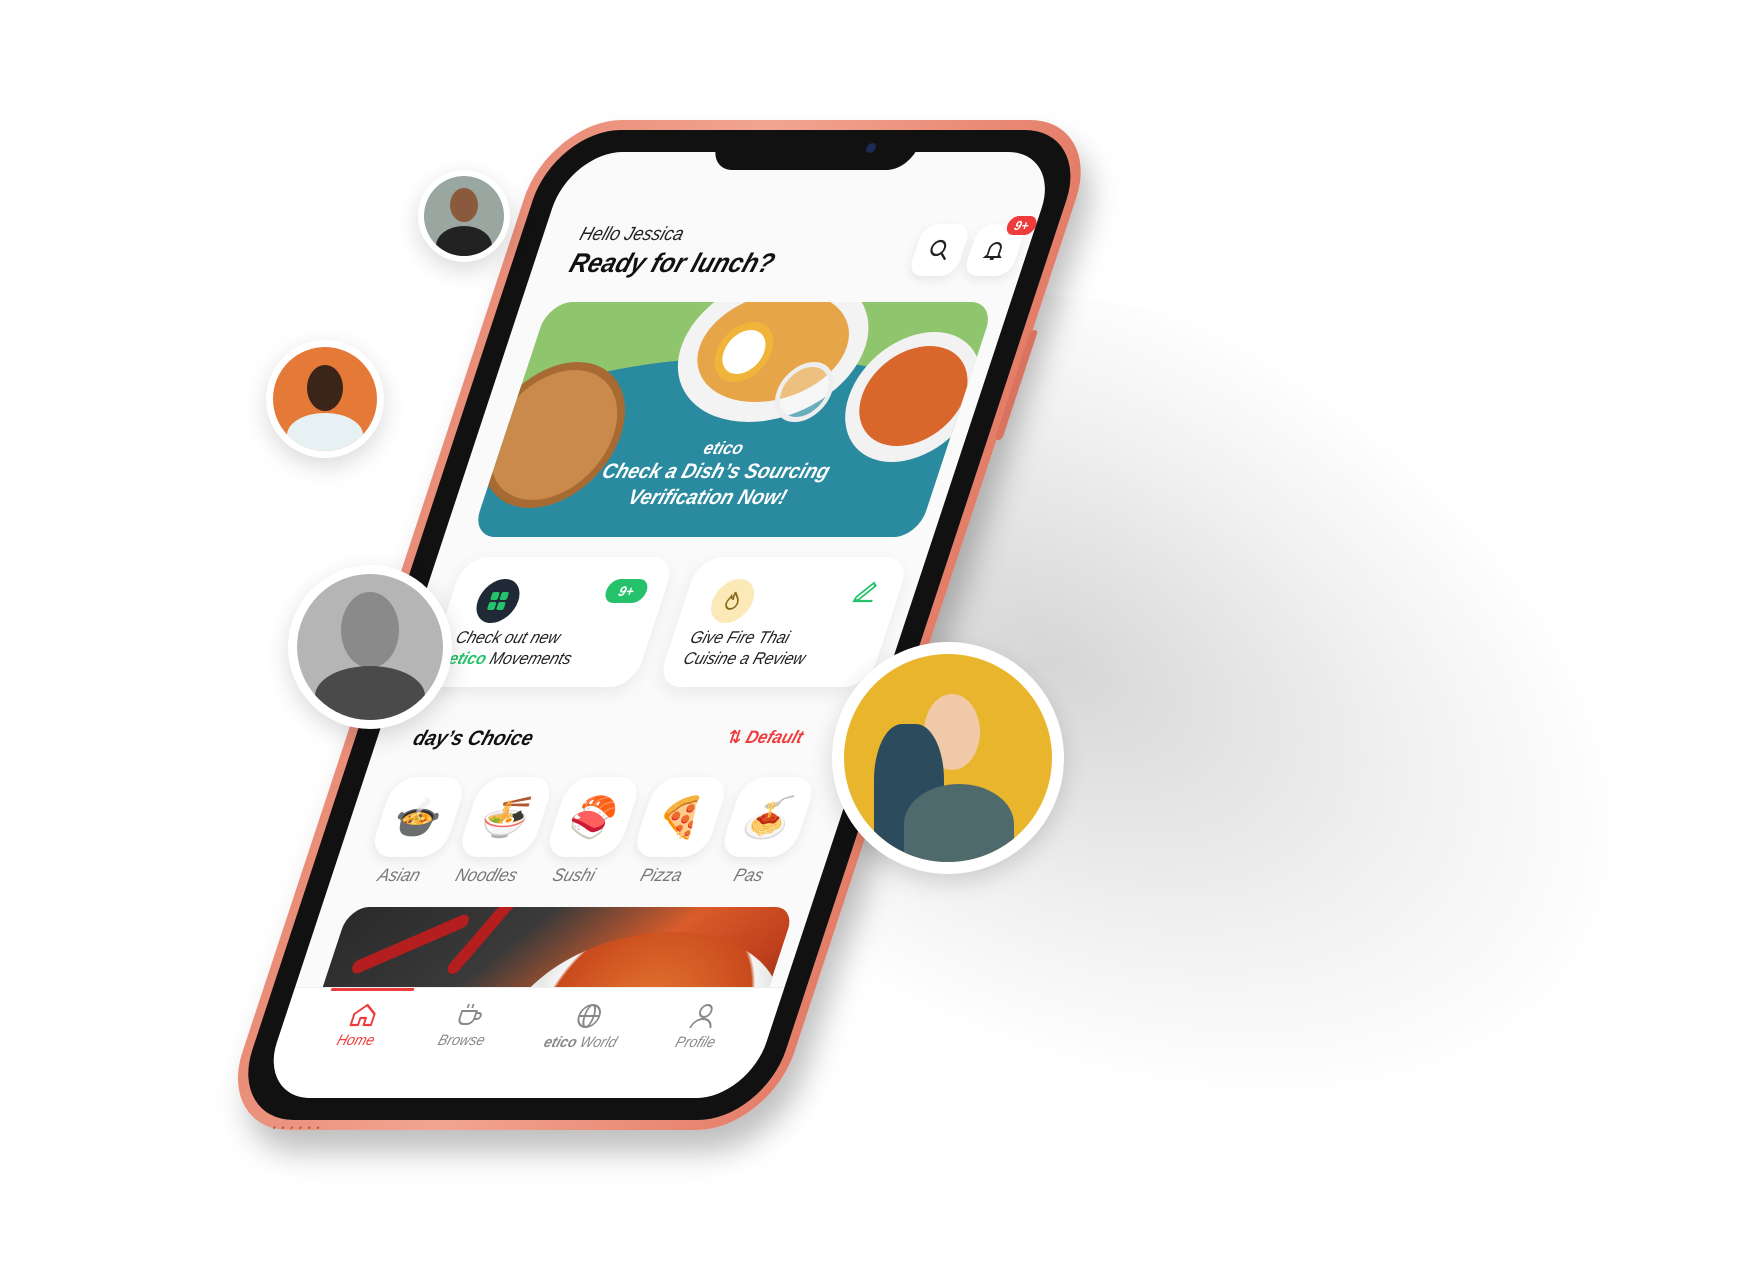 Image resolution: width=1751 pixels, height=1285 pixels. I want to click on pasta-icon: 🍝, so click(768, 817).